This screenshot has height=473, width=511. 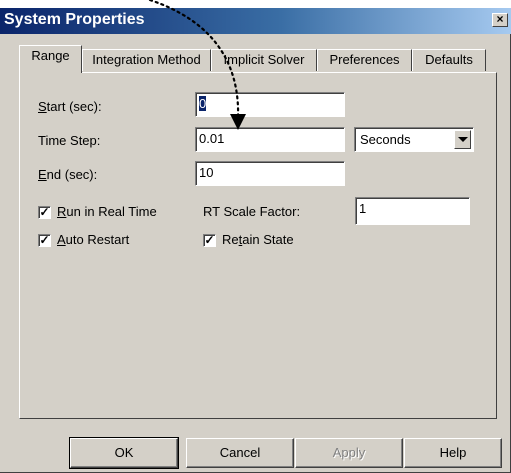 What do you see at coordinates (363, 208) in the screenshot?
I see `rt-scale-value: 1` at bounding box center [363, 208].